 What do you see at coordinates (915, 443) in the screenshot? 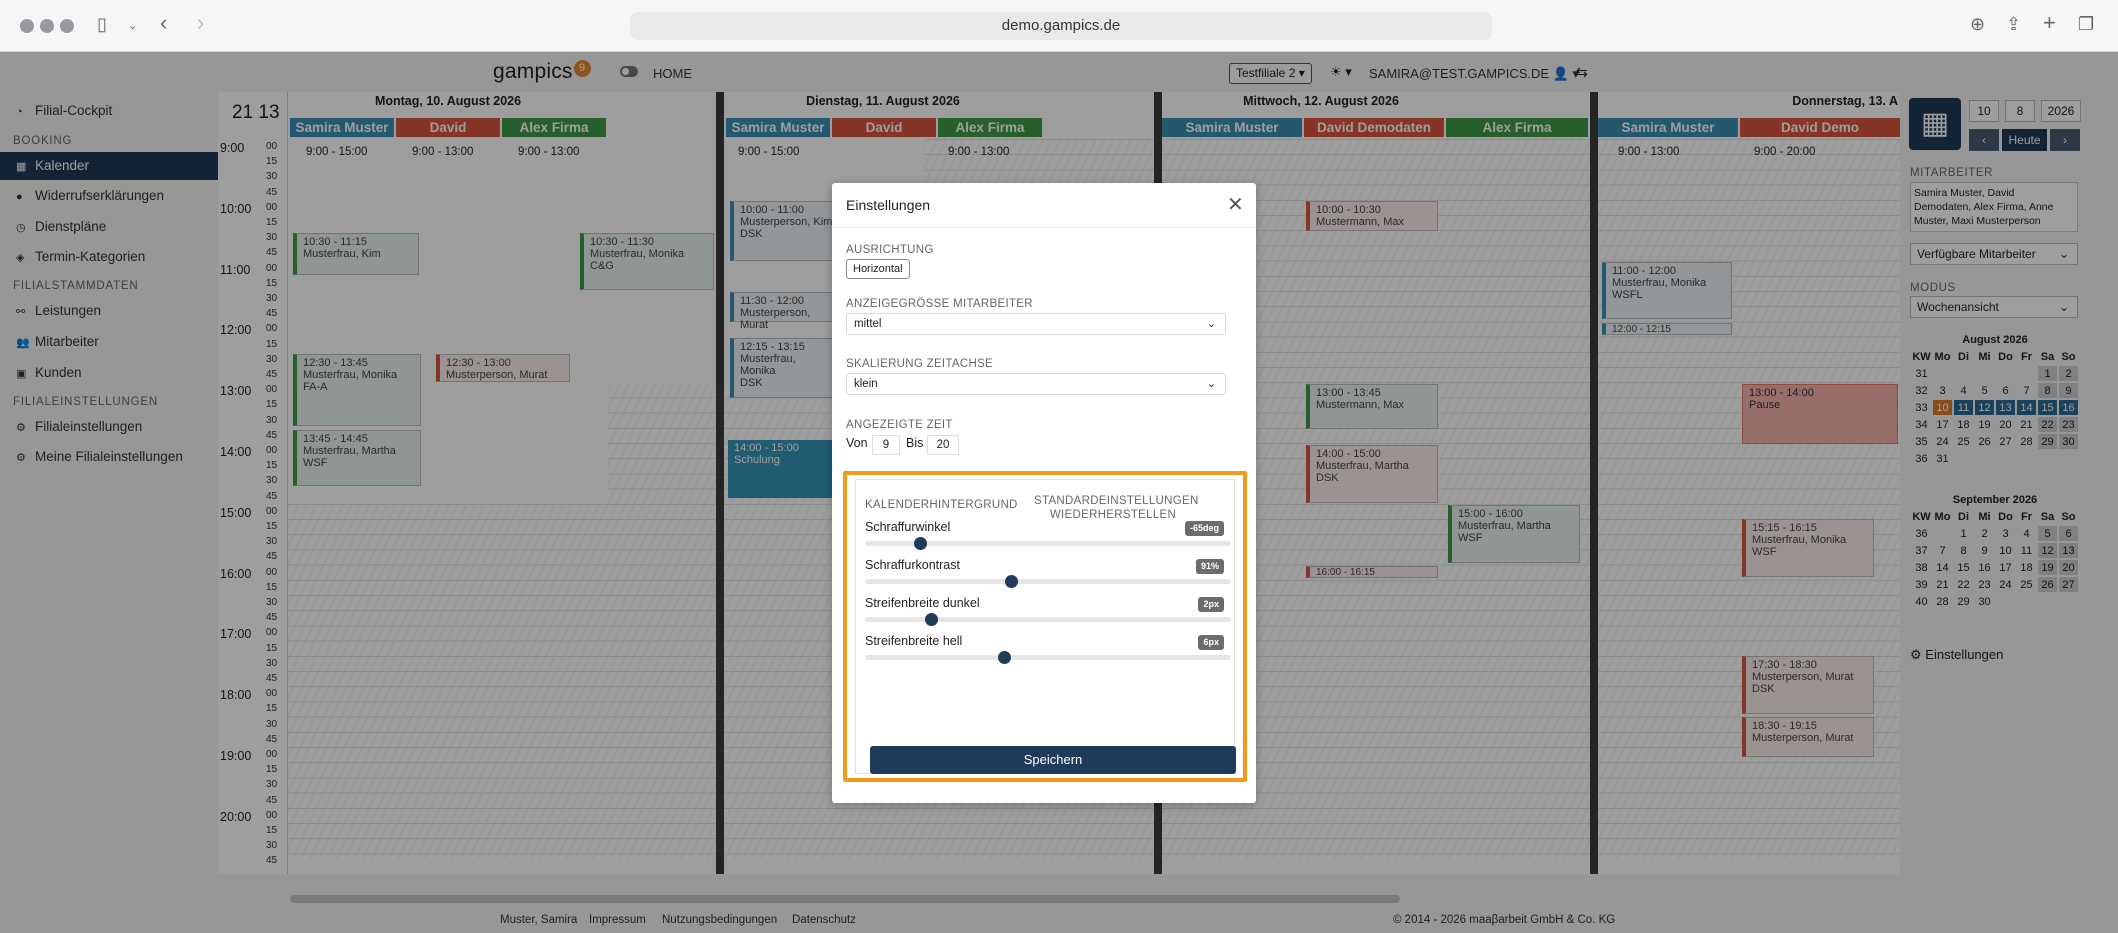
I see `to-label: Bis` at bounding box center [915, 443].